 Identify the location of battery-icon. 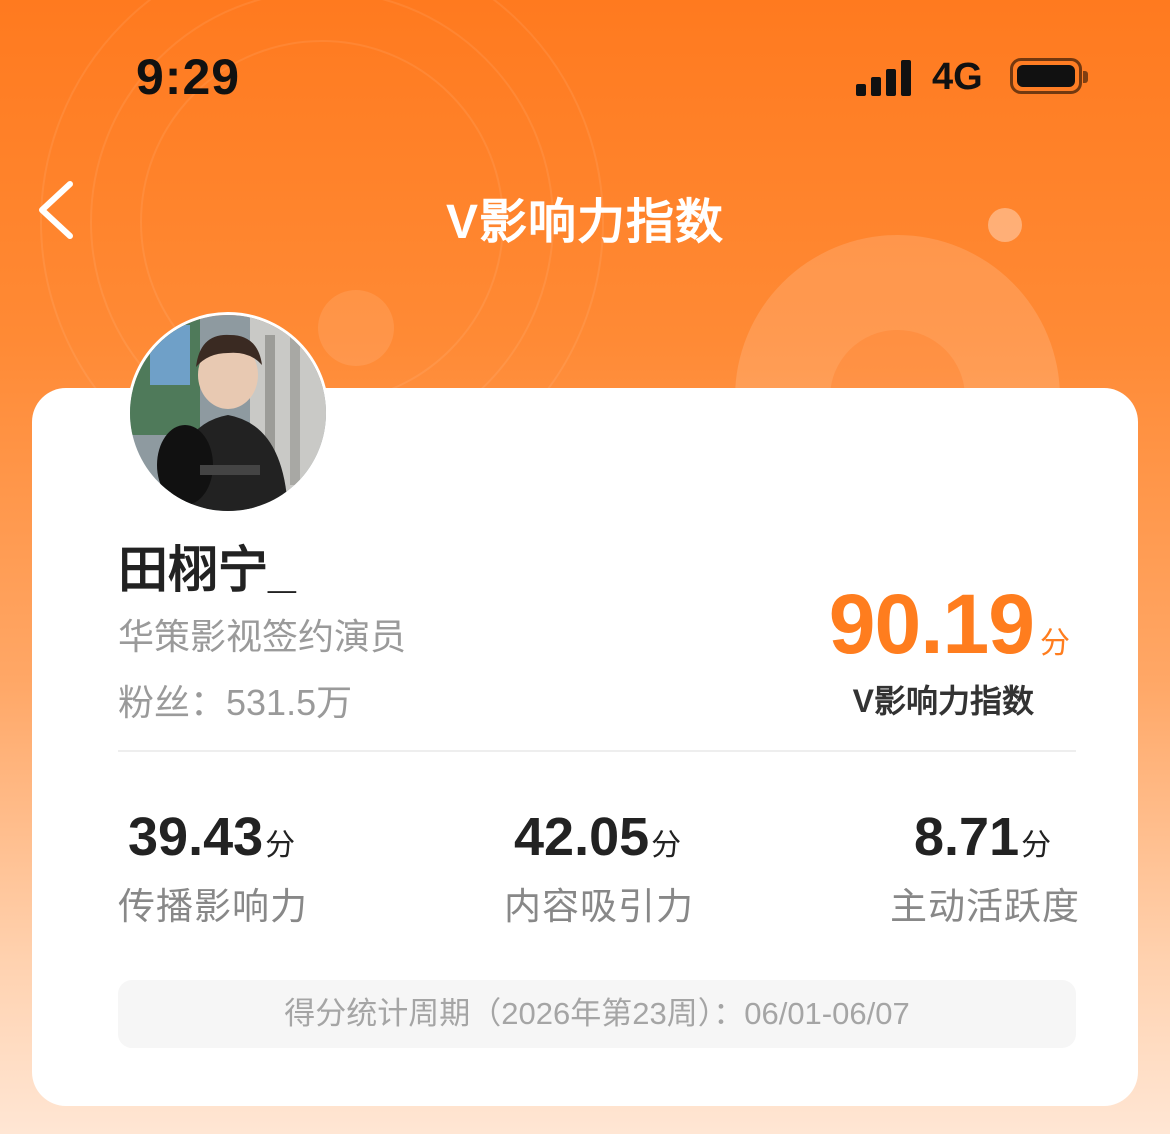
(1049, 76).